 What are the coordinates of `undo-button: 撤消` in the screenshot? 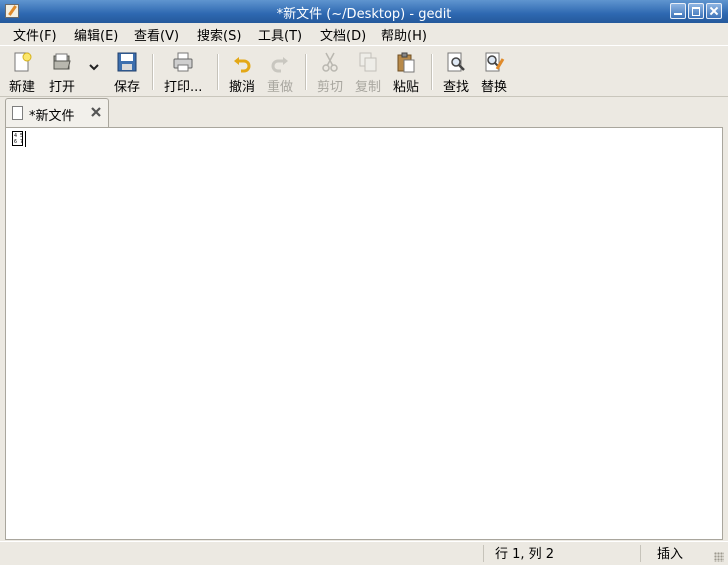 It's located at (242, 72).